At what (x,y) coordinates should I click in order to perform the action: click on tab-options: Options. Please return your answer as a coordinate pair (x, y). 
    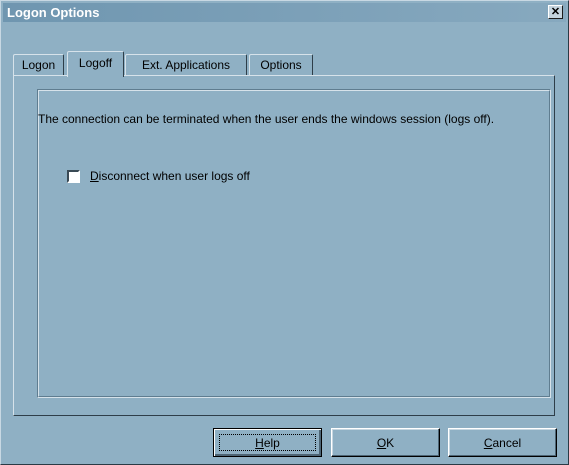
    Looking at the image, I should click on (281, 65).